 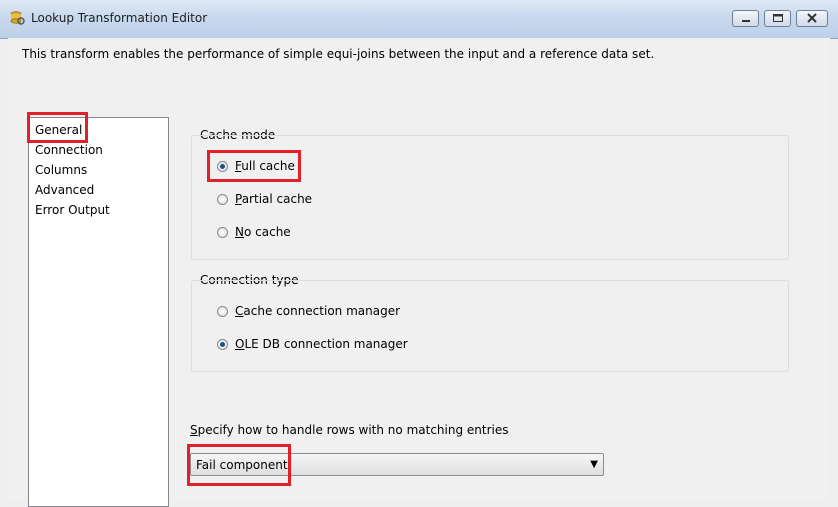 What do you see at coordinates (745, 18) in the screenshot?
I see `minimize-button` at bounding box center [745, 18].